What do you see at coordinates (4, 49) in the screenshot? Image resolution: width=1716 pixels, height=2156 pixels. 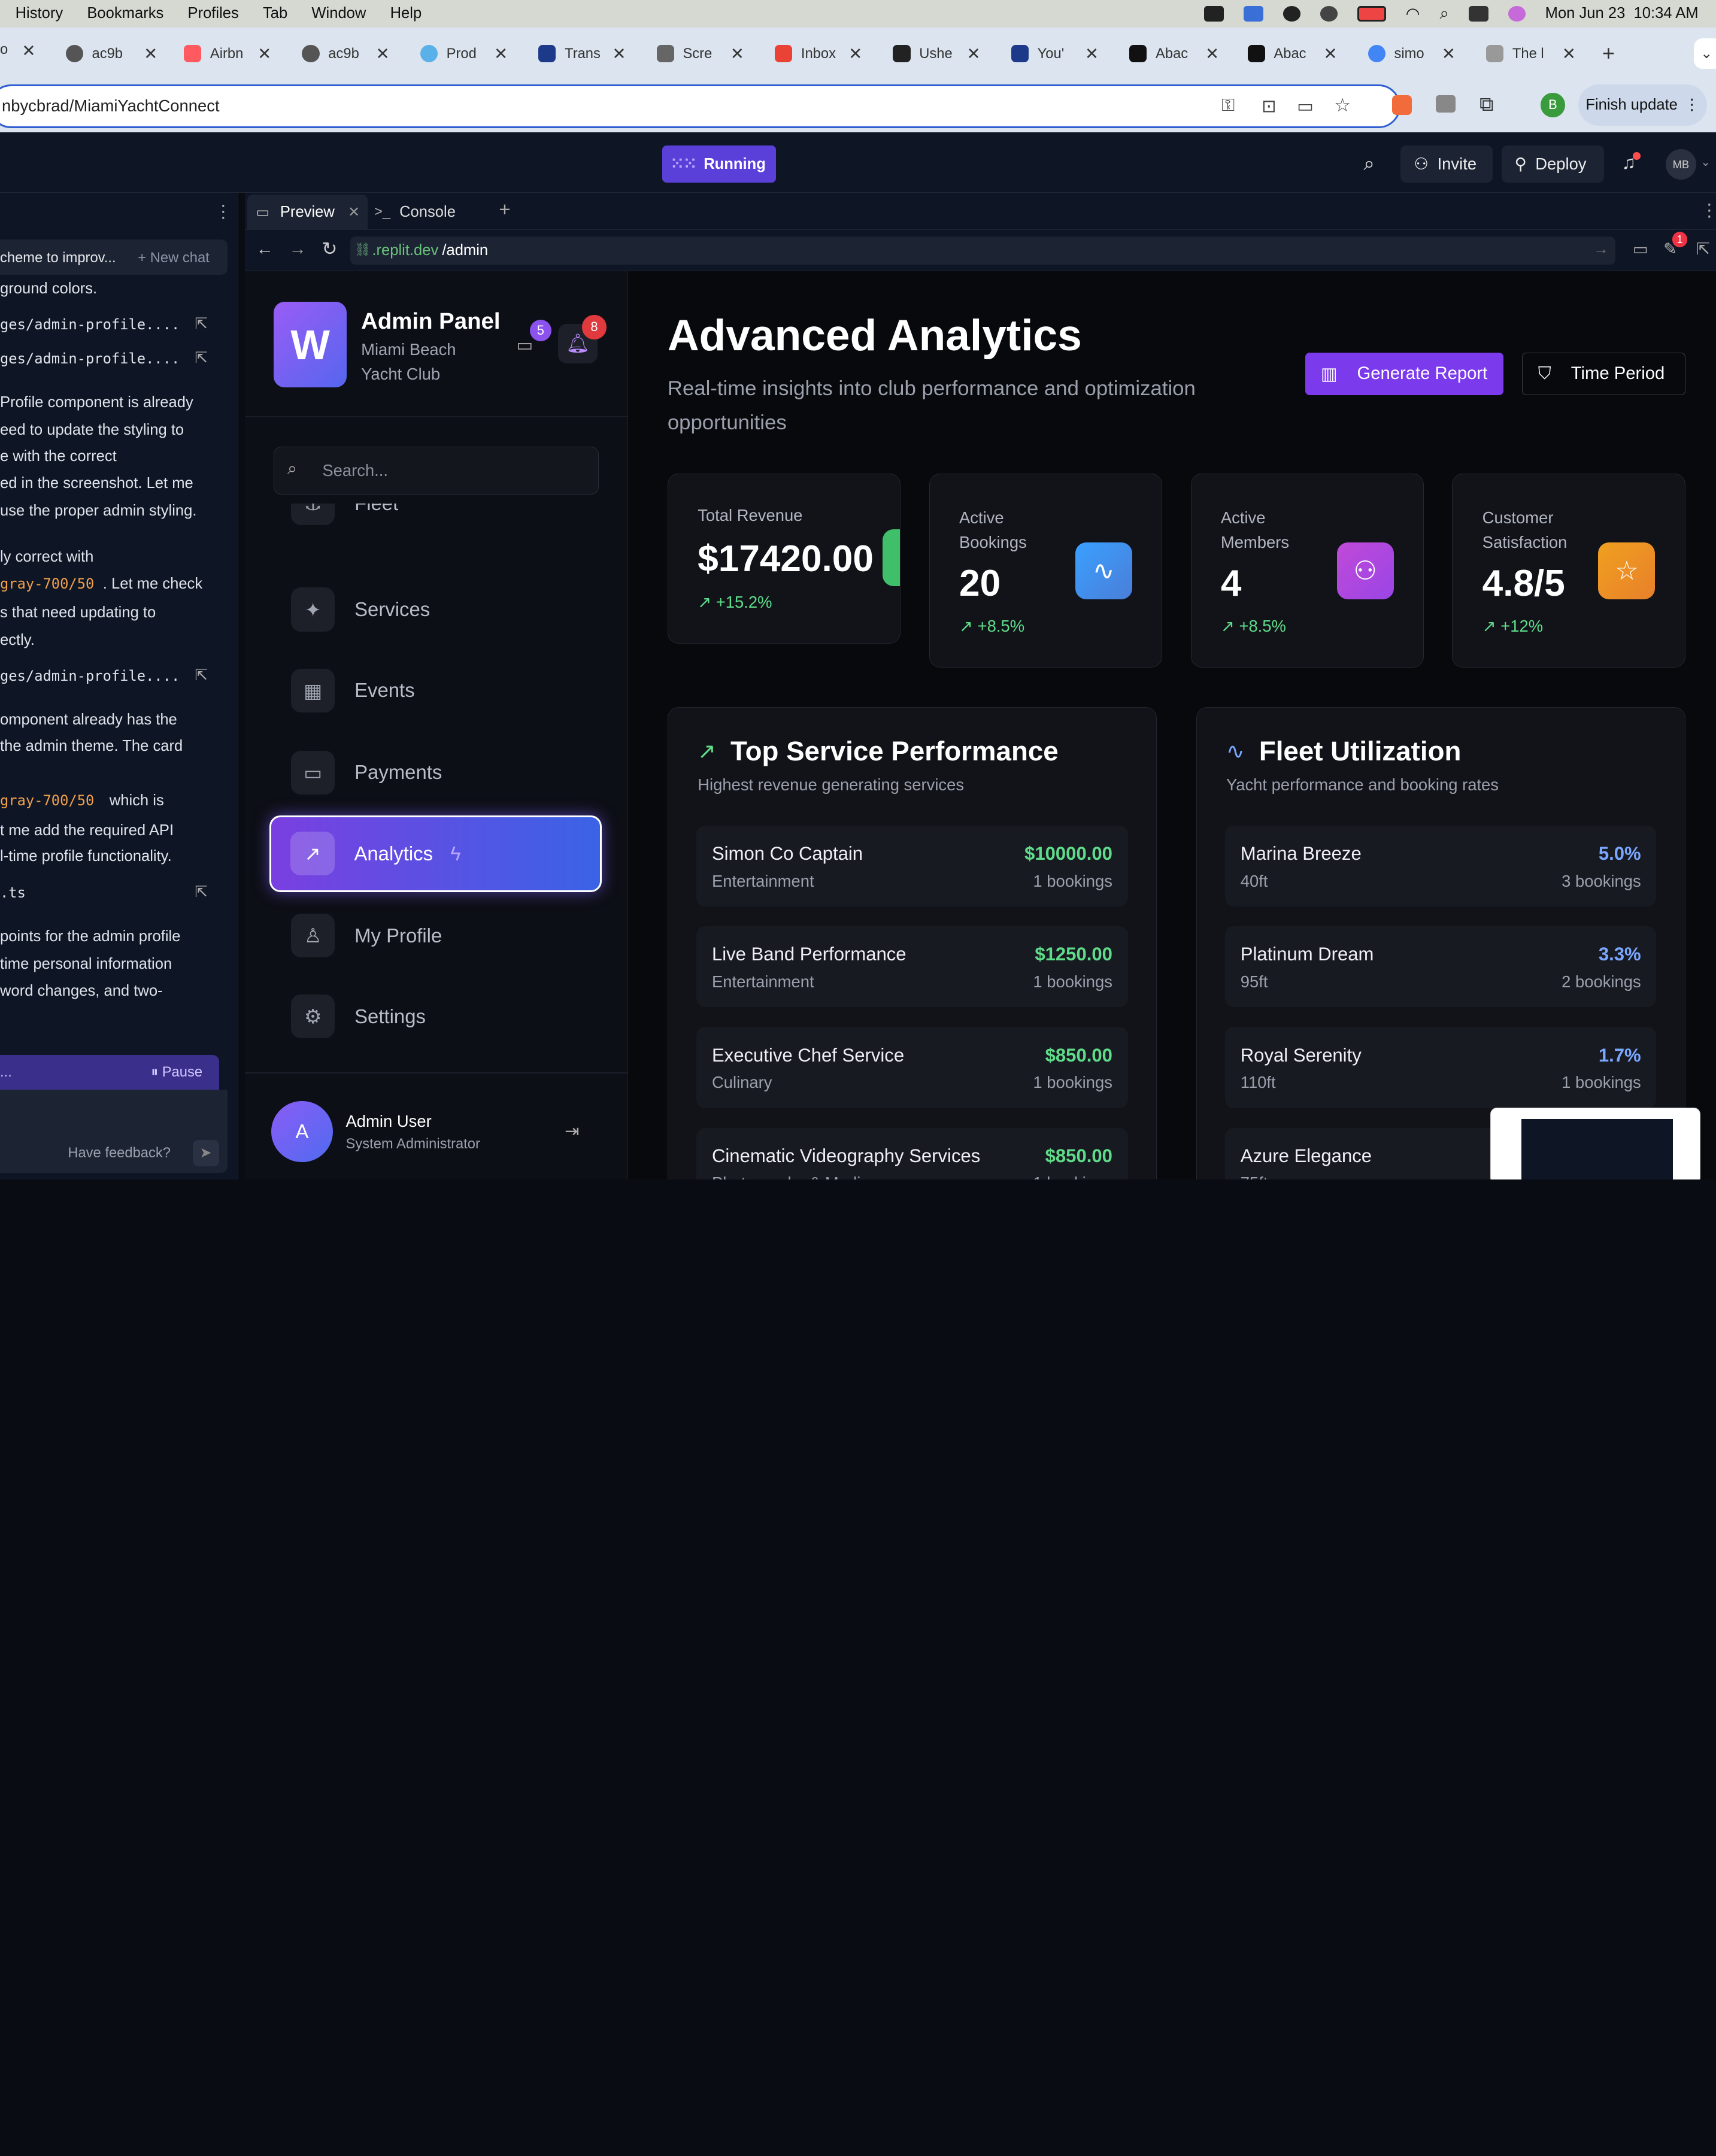 I see `tab-fragment: o` at bounding box center [4, 49].